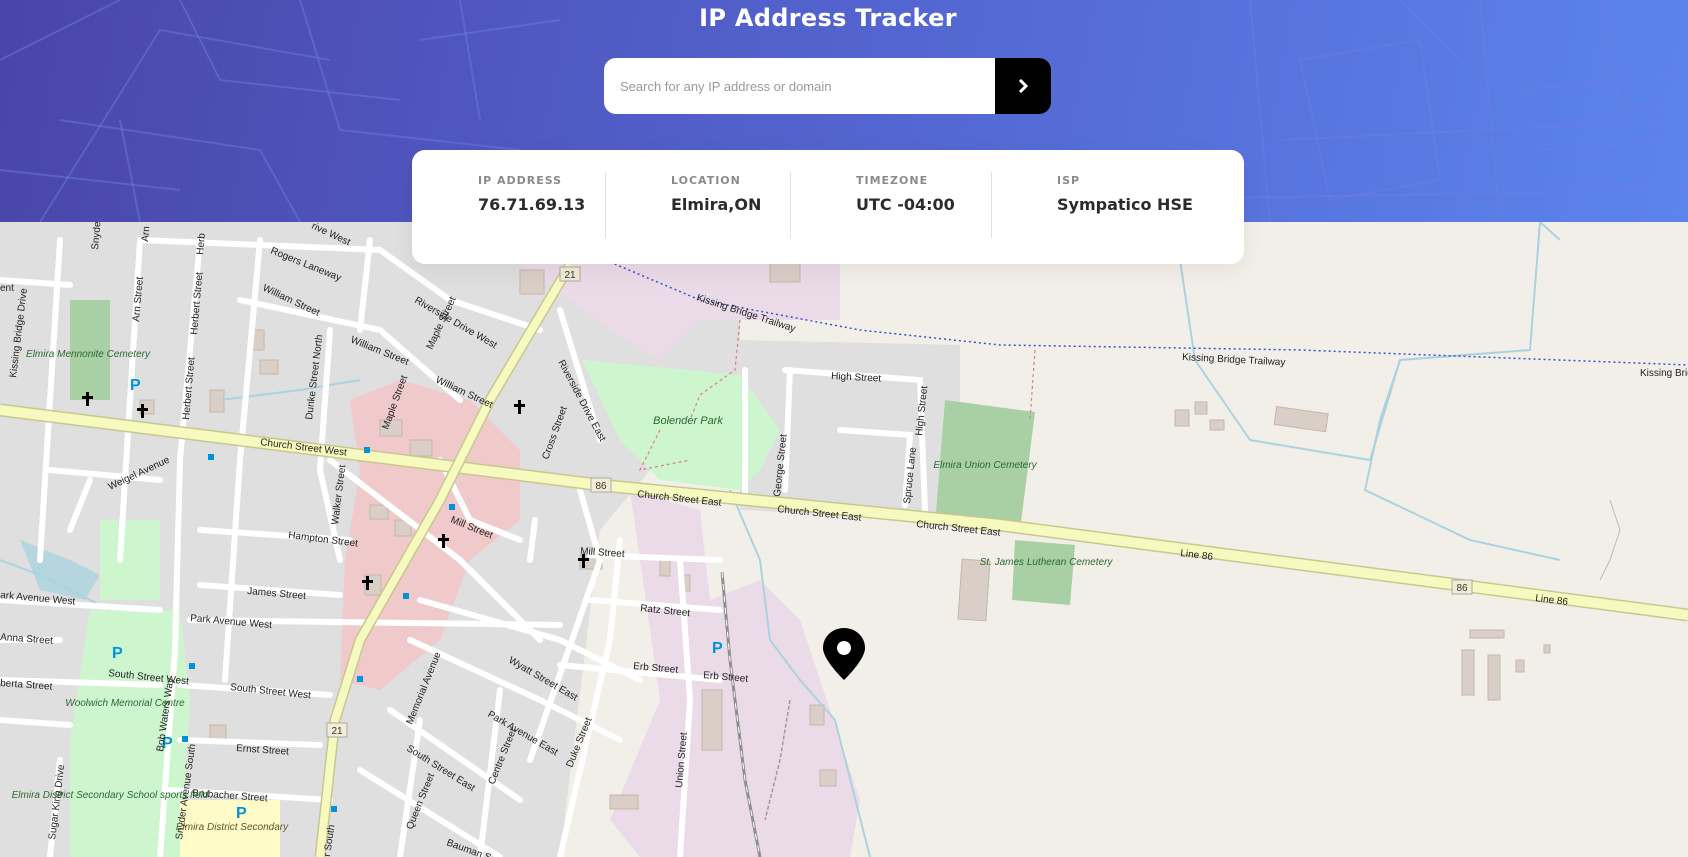  Describe the element at coordinates (828, 18) in the screenshot. I see `page-title: IP Address Tracker` at that location.